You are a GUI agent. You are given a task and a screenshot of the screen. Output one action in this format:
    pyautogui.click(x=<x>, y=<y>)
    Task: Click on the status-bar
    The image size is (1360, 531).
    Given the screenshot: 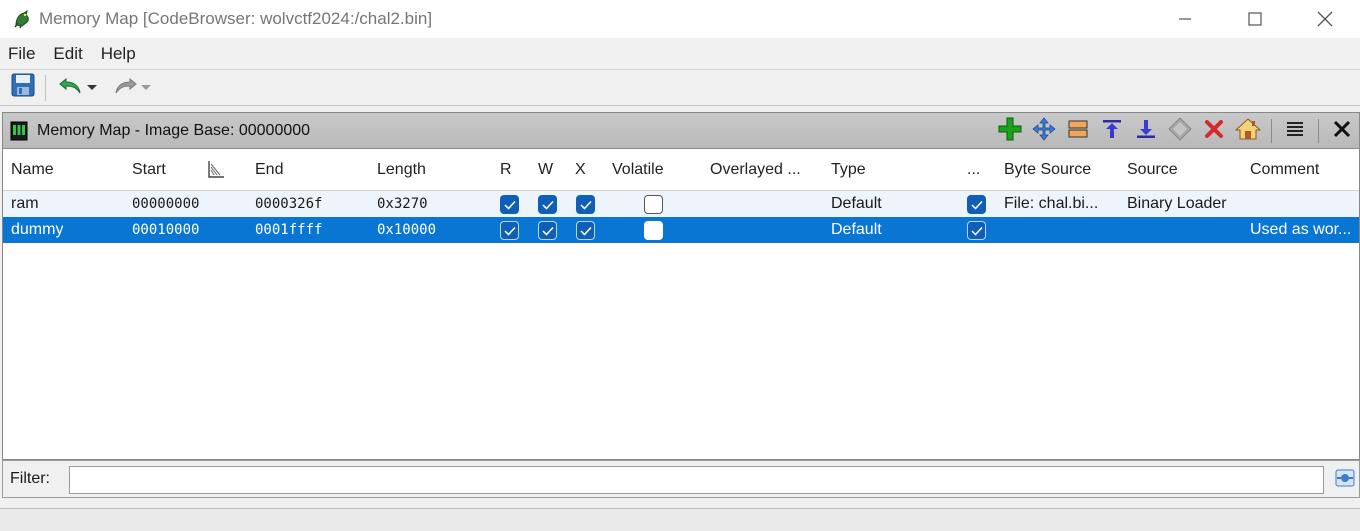 What is the action you would take?
    pyautogui.click(x=680, y=519)
    